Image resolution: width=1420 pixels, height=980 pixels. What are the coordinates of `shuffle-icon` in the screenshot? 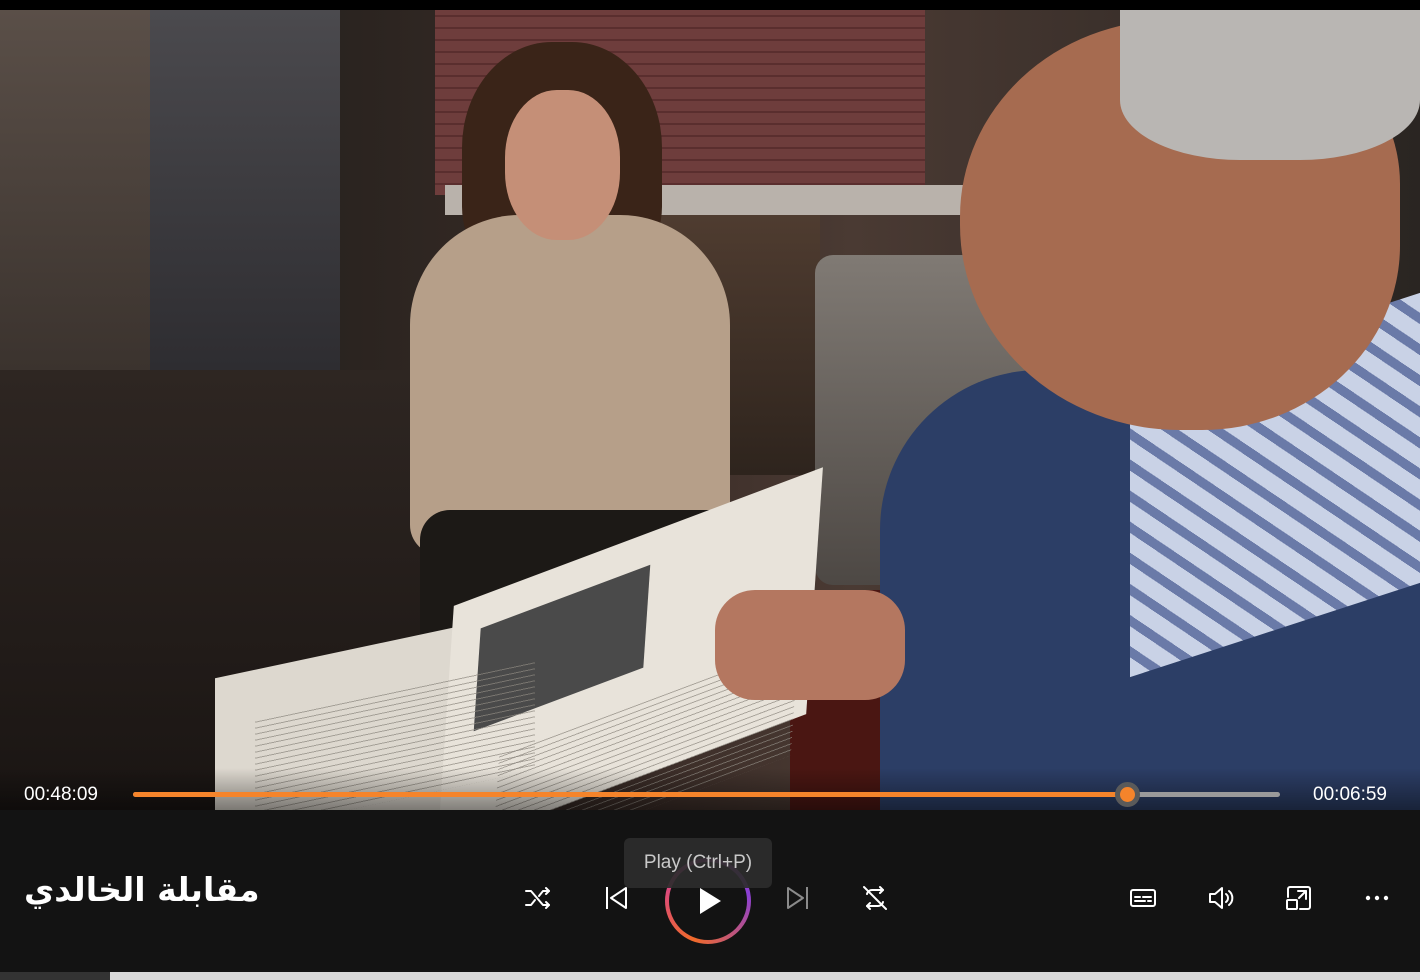 It's located at (537, 898).